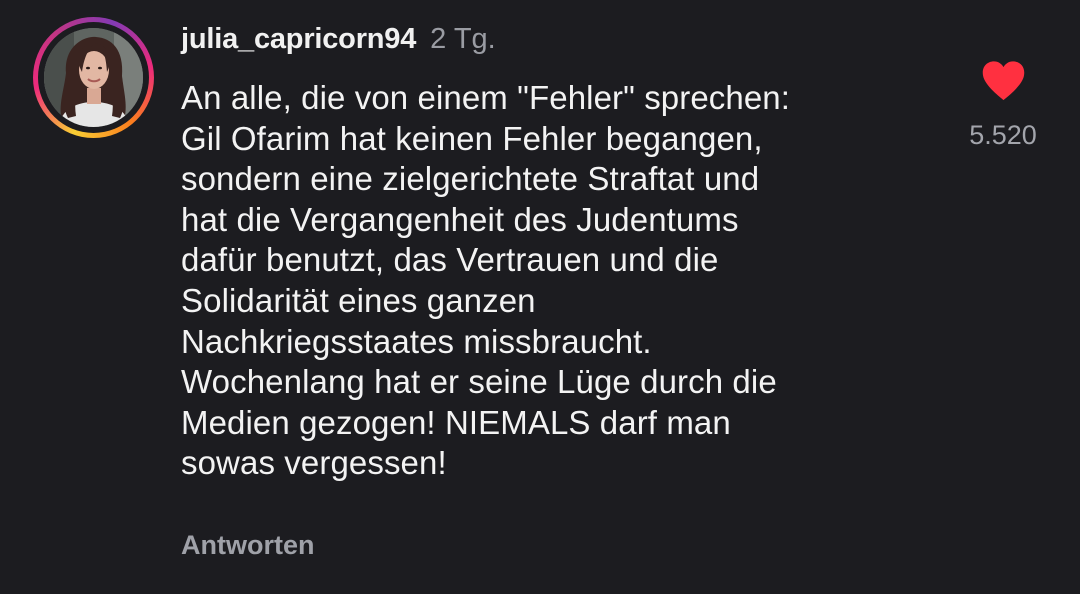 The image size is (1080, 594). Describe the element at coordinates (247, 545) in the screenshot. I see `reply-button: Antworten` at that location.